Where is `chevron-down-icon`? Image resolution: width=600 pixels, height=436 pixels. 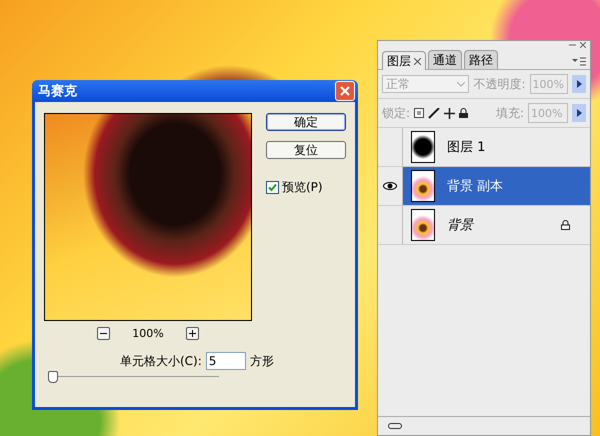 chevron-down-icon is located at coordinates (461, 84).